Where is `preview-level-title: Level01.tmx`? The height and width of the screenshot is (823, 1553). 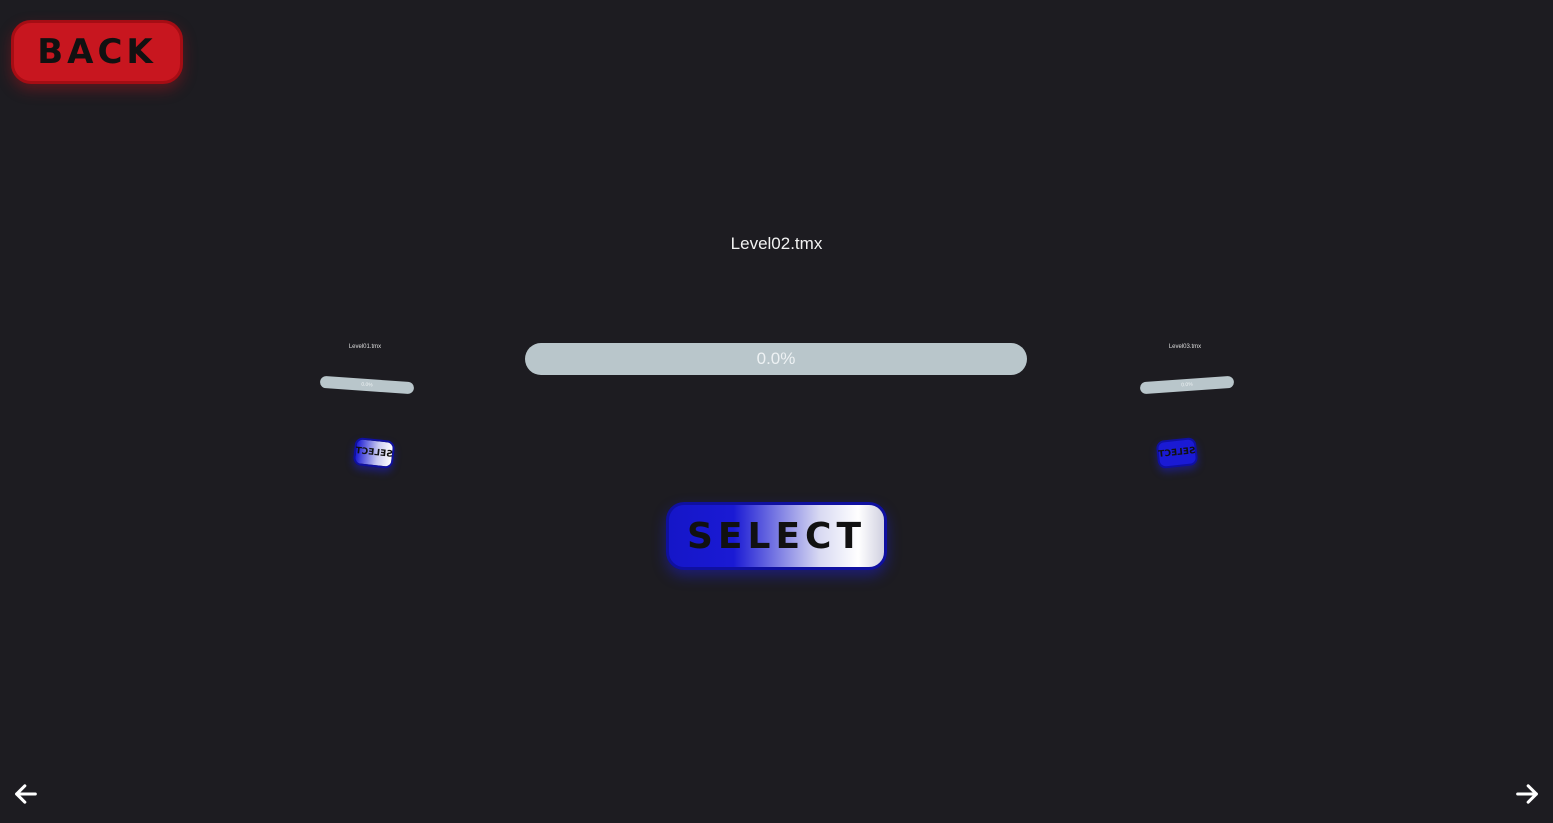
preview-level-title: Level01.tmx is located at coordinates (365, 347).